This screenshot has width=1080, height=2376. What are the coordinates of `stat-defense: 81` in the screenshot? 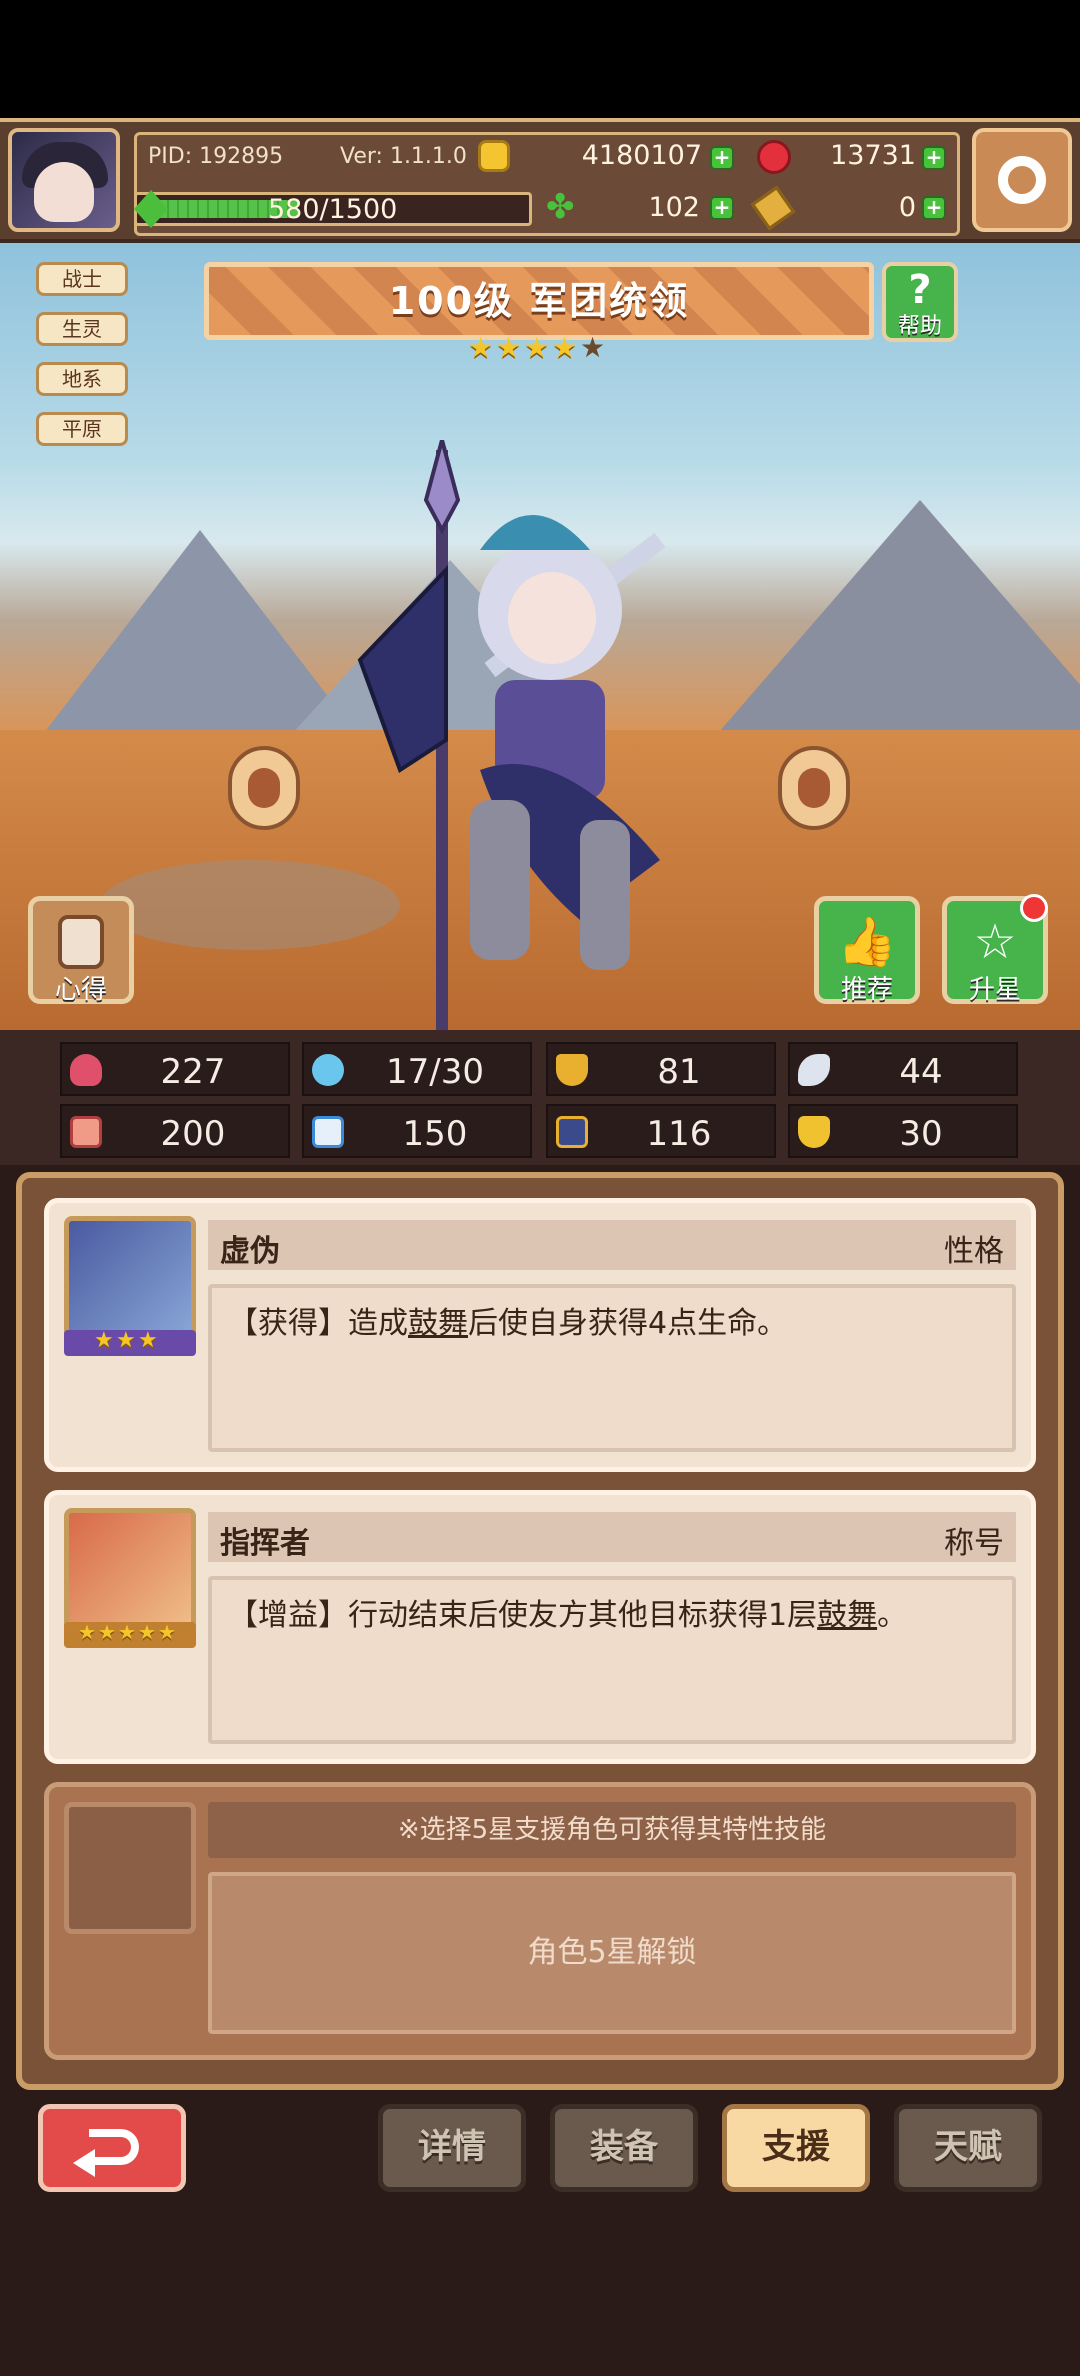 It's located at (661, 1069).